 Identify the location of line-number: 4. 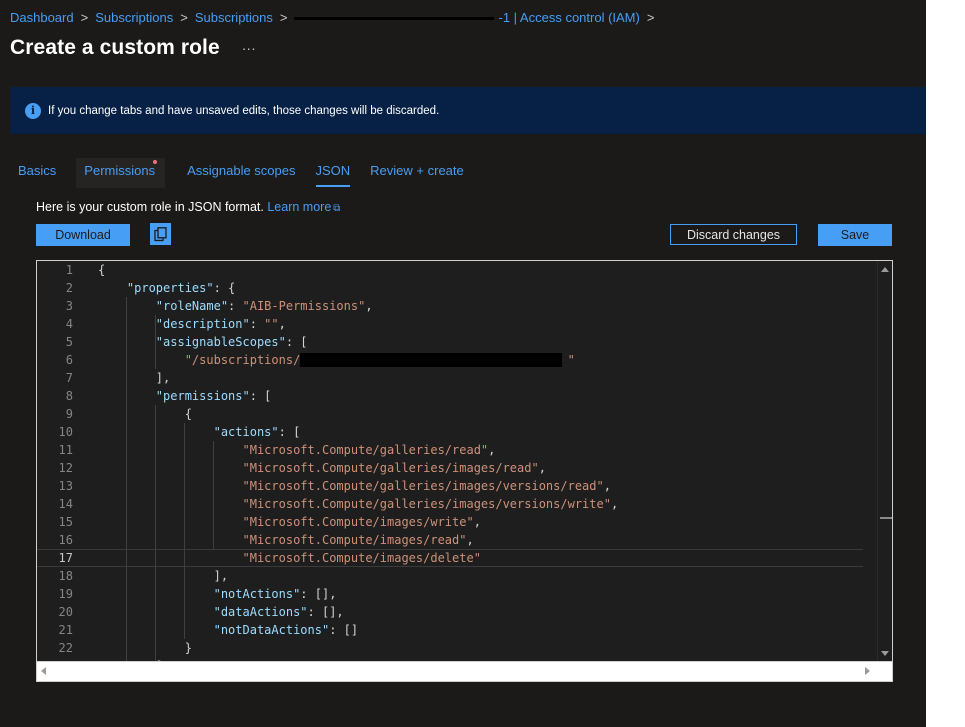
(69, 324).